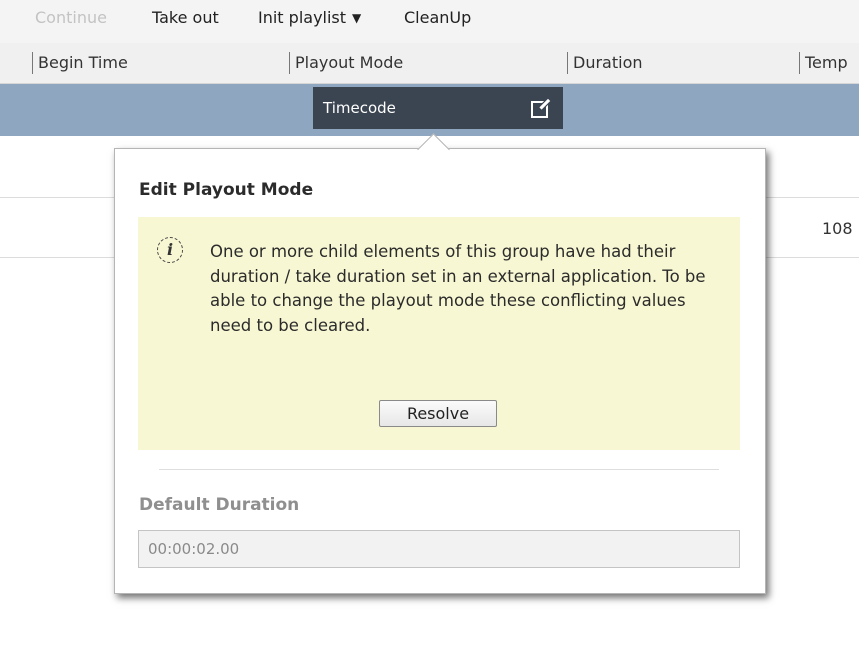 This screenshot has height=648, width=859. Describe the element at coordinates (439, 549) in the screenshot. I see `default-duration-field` at that location.